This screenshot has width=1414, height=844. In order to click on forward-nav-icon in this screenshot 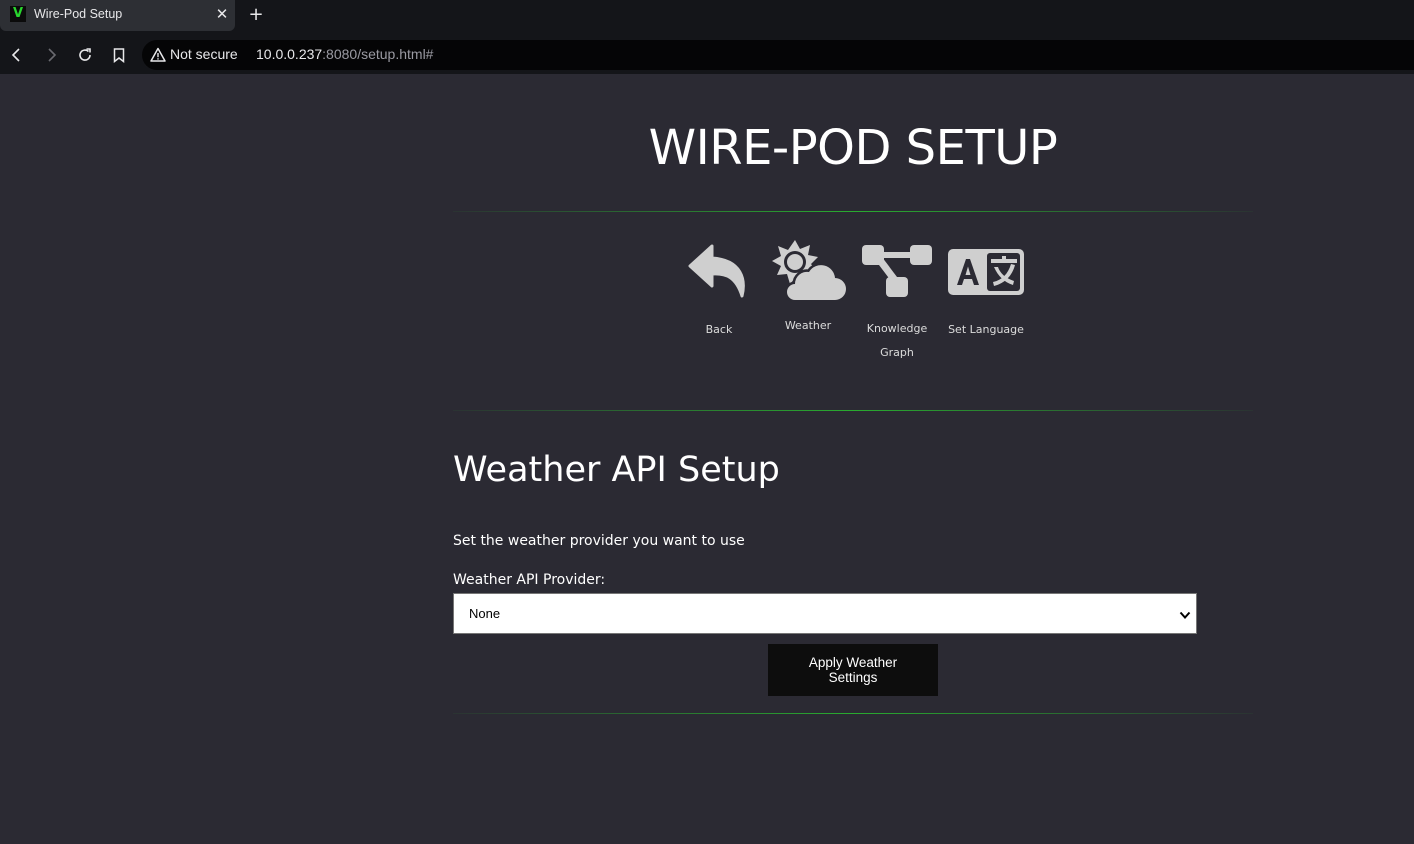, I will do `click(51, 55)`.